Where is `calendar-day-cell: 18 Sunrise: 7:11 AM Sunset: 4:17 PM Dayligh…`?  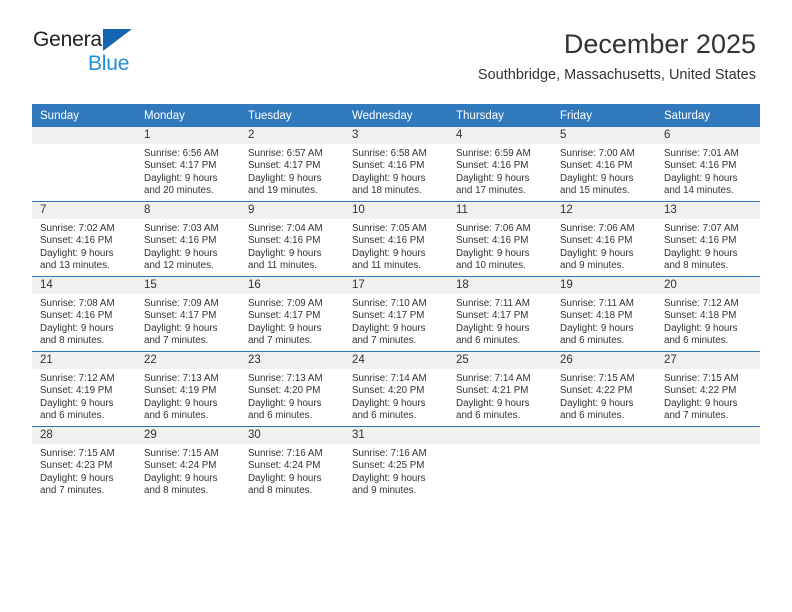 calendar-day-cell: 18 Sunrise: 7:11 AM Sunset: 4:17 PM Dayligh… is located at coordinates (500, 314).